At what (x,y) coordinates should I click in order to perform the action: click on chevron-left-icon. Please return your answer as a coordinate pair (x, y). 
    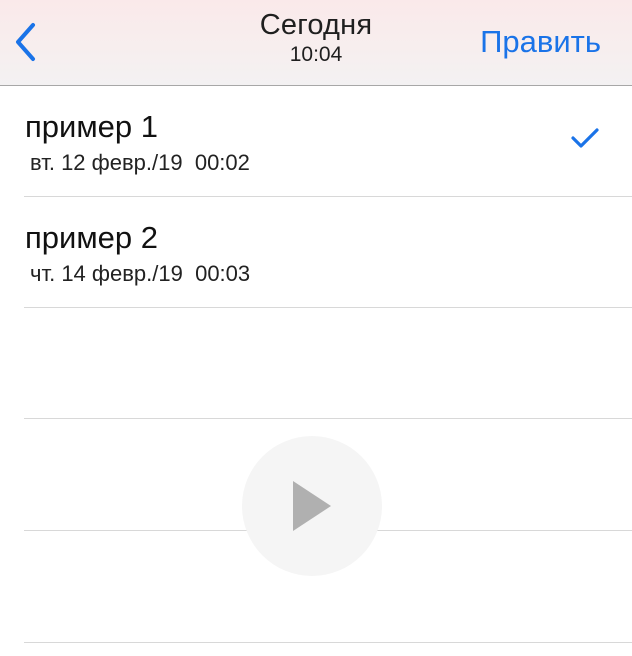
    Looking at the image, I should click on (25, 42).